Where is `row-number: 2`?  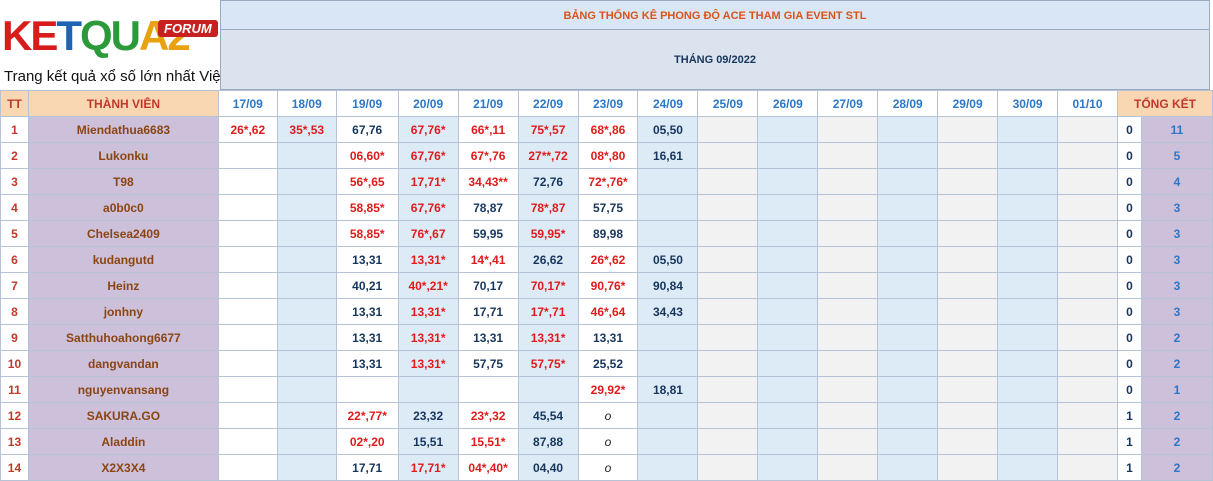
row-number: 2 is located at coordinates (14, 155).